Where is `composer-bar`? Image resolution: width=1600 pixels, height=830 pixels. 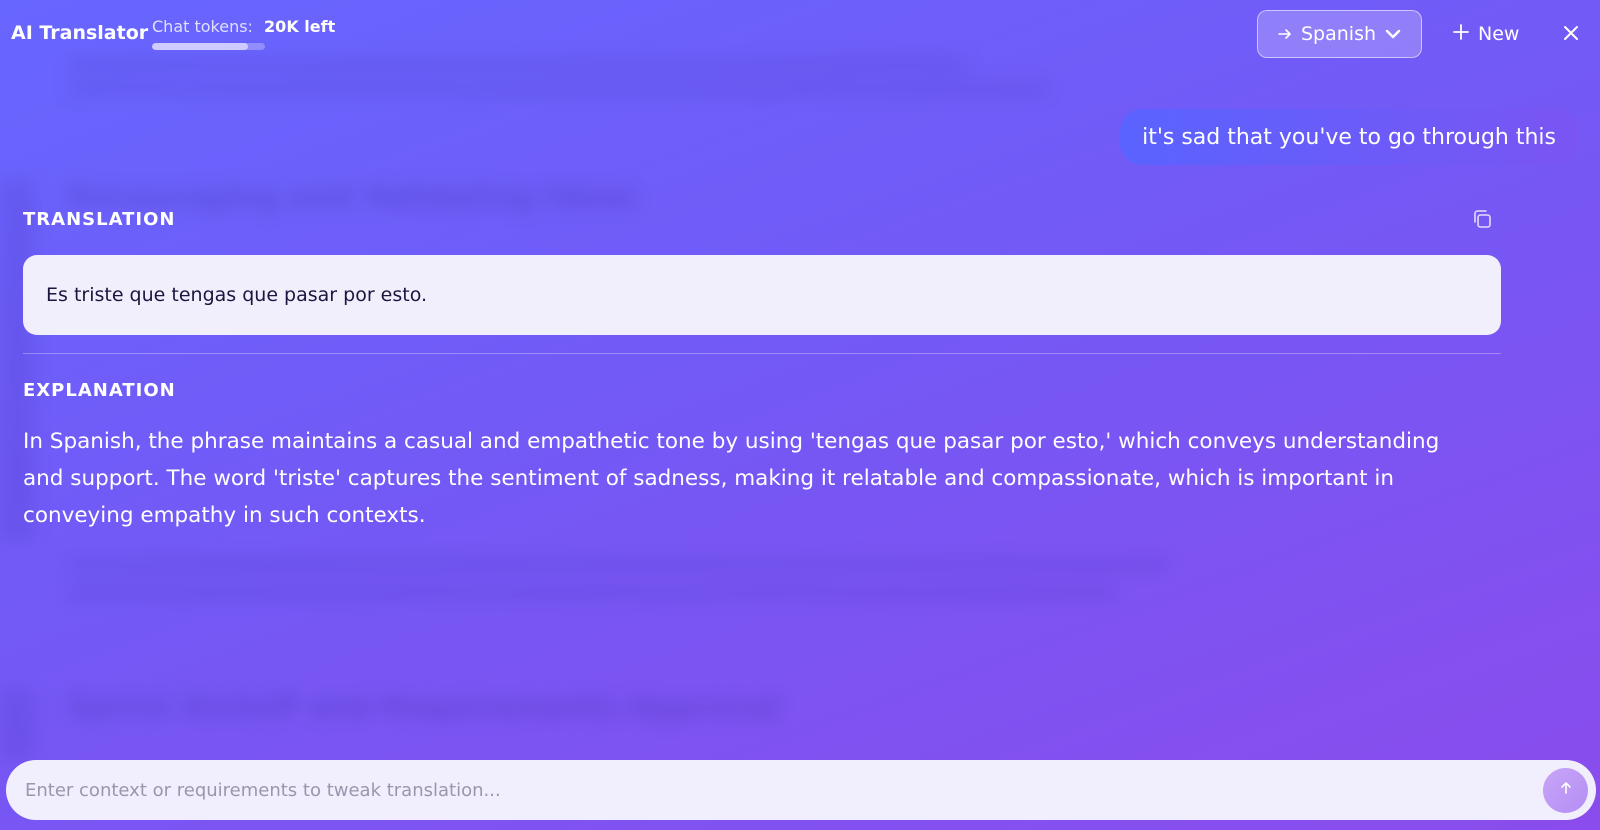 composer-bar is located at coordinates (801, 790).